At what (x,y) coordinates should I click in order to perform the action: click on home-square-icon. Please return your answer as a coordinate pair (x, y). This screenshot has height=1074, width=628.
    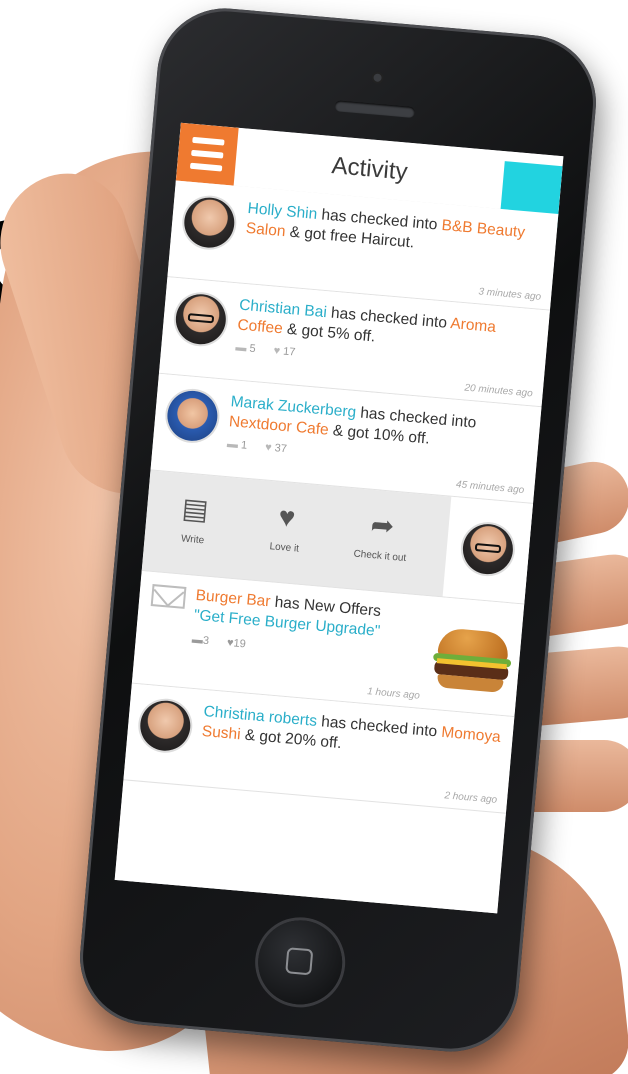
    Looking at the image, I should click on (299, 961).